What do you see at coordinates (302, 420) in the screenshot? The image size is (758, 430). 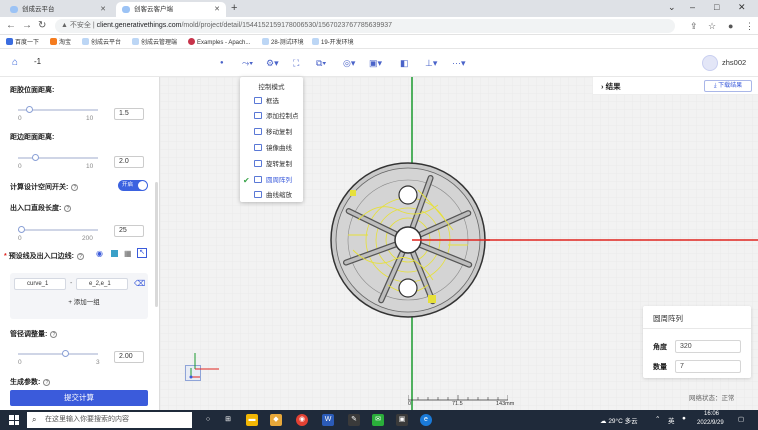 I see `chrome-icon: ◉` at bounding box center [302, 420].